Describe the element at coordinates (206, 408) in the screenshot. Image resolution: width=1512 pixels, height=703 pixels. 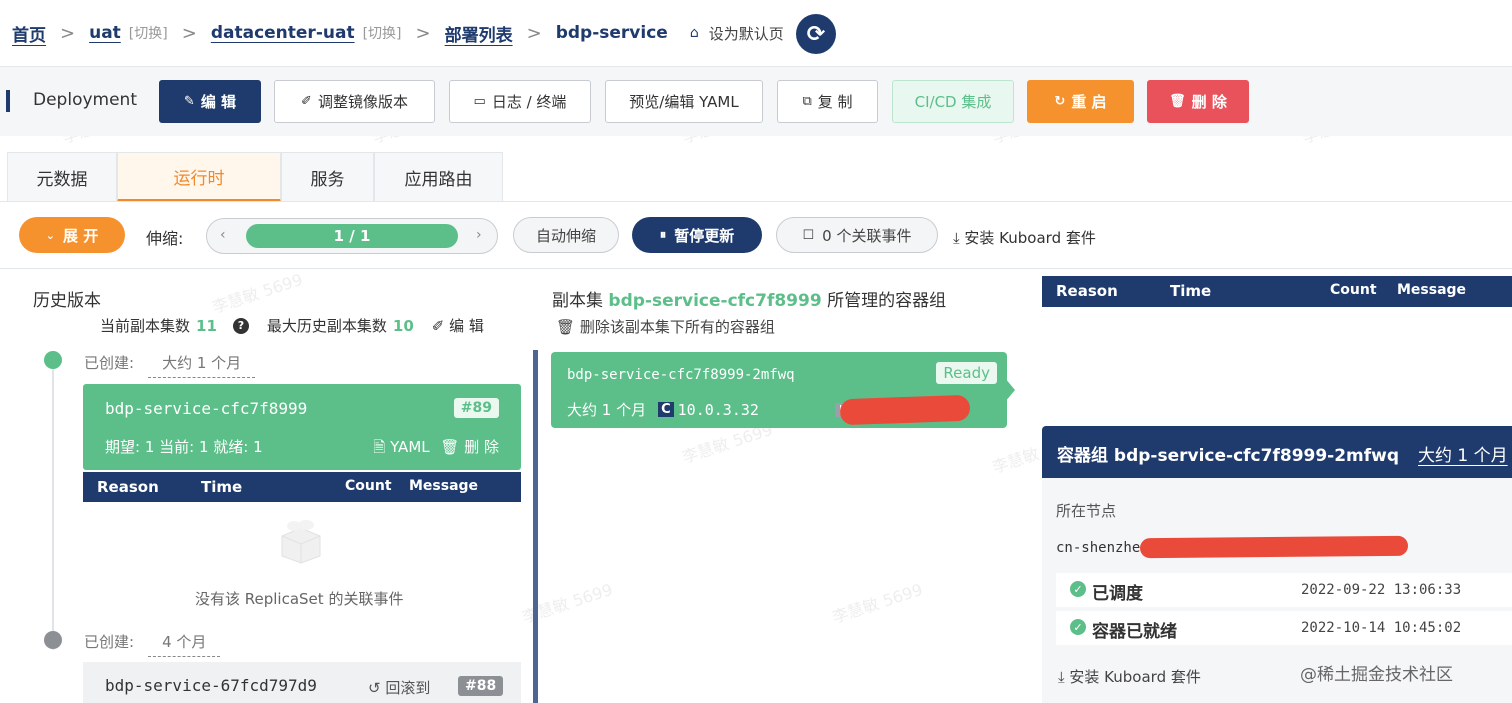
I see `replicaset-name: bdp-service-cfc7f8999` at that location.